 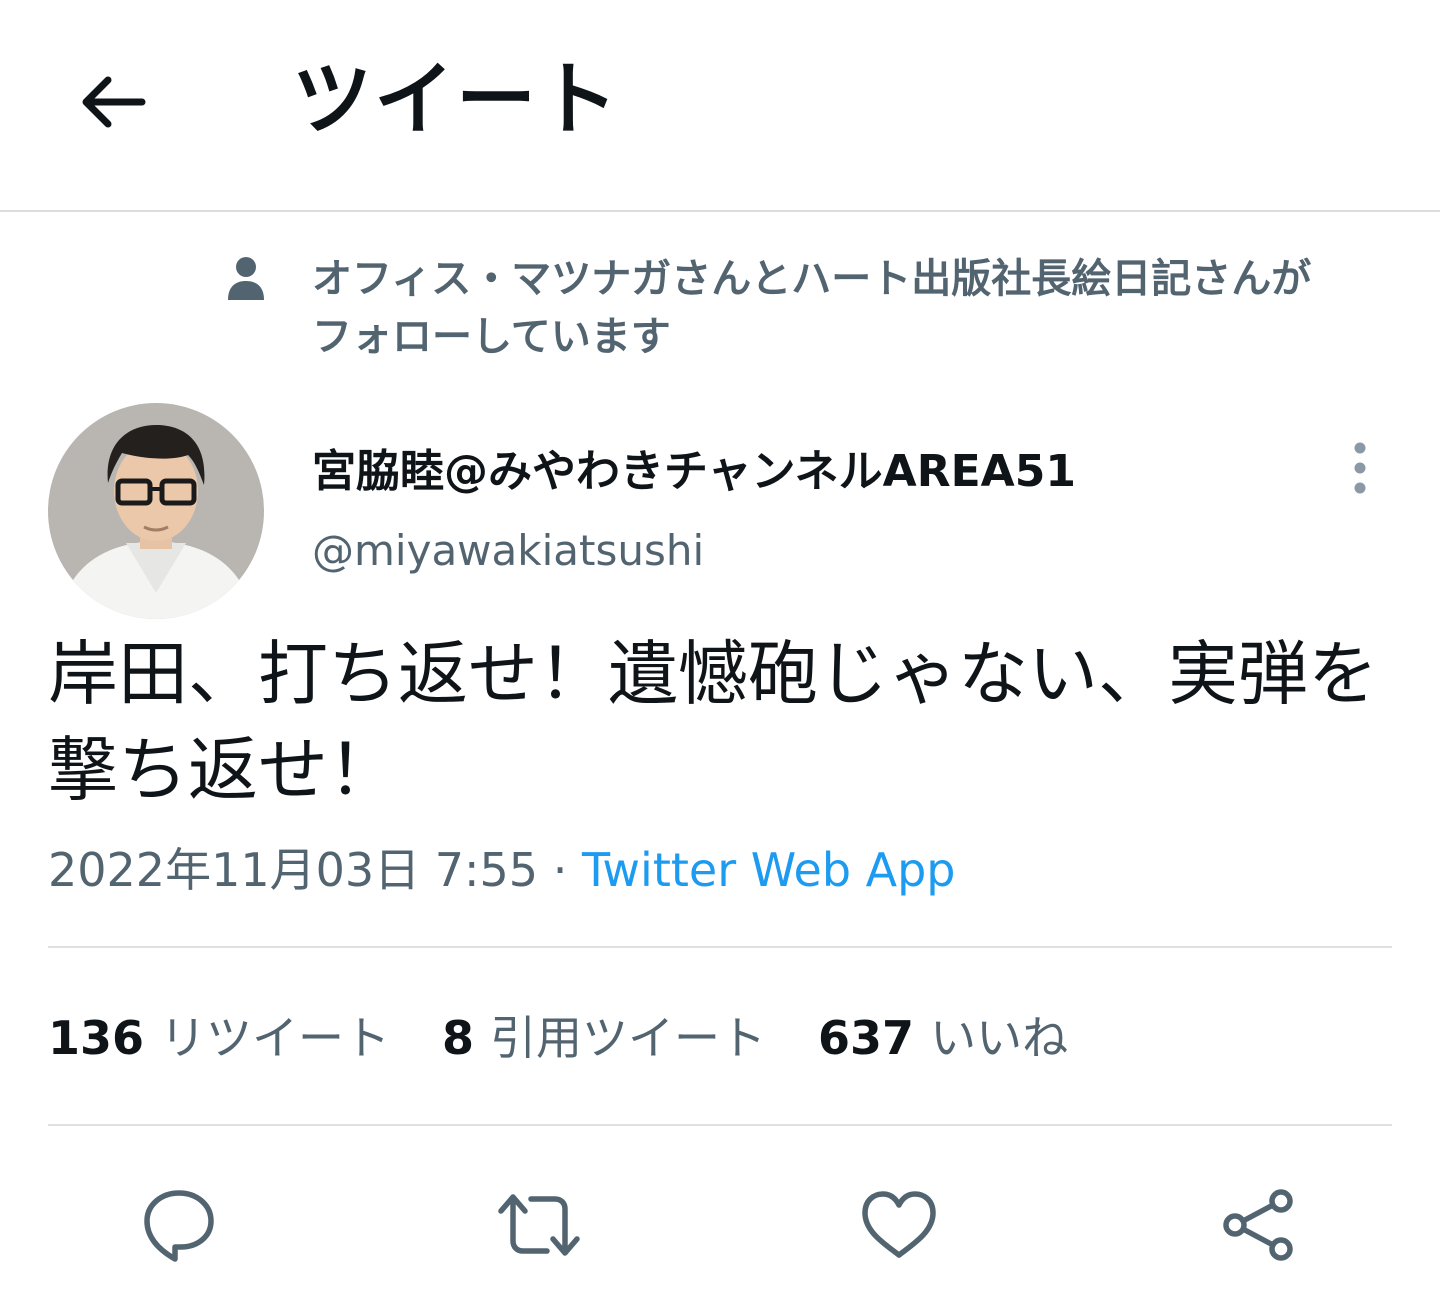 I want to click on action-bar, so click(x=720, y=1225).